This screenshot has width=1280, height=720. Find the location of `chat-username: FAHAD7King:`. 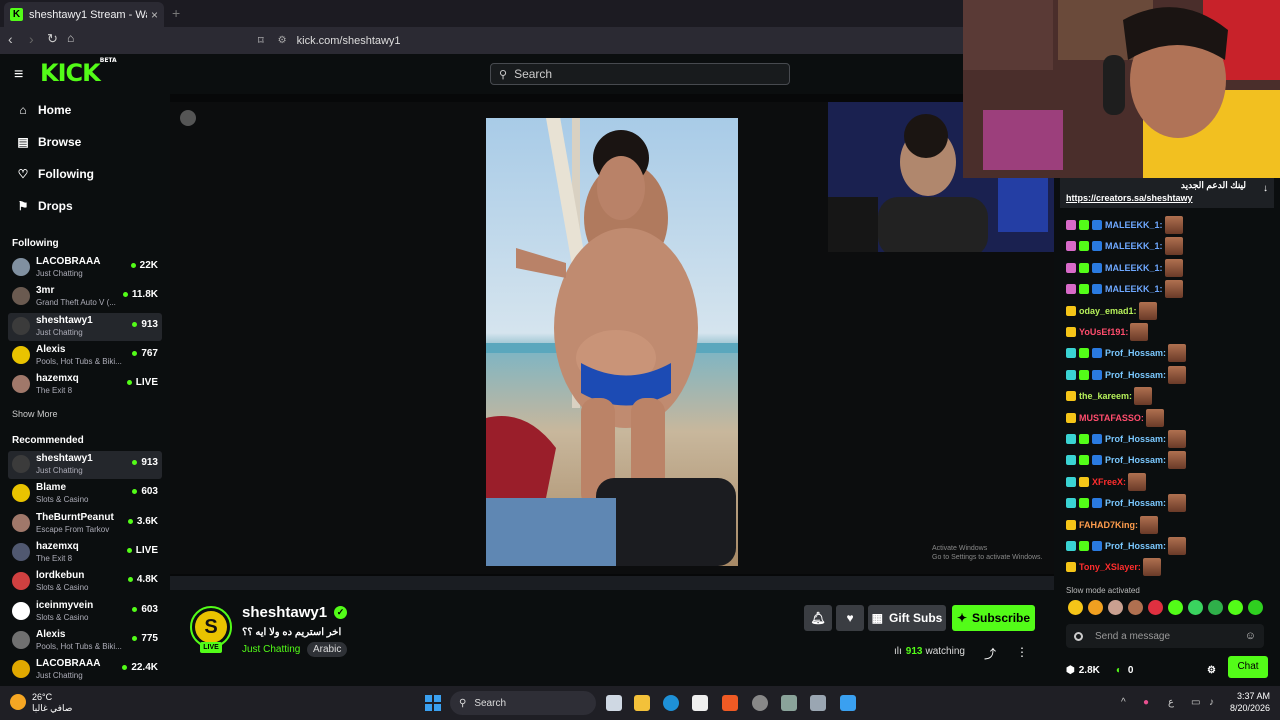

chat-username: FAHAD7King: is located at coordinates (1108, 525).